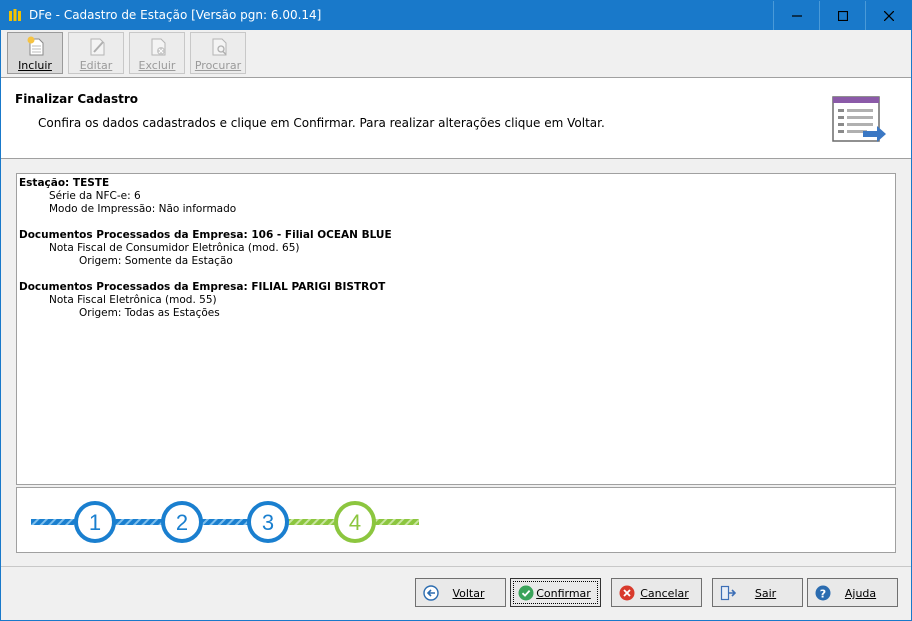 The width and height of the screenshot is (912, 621). Describe the element at coordinates (35, 65) in the screenshot. I see `incluir-label: Incluir` at that location.